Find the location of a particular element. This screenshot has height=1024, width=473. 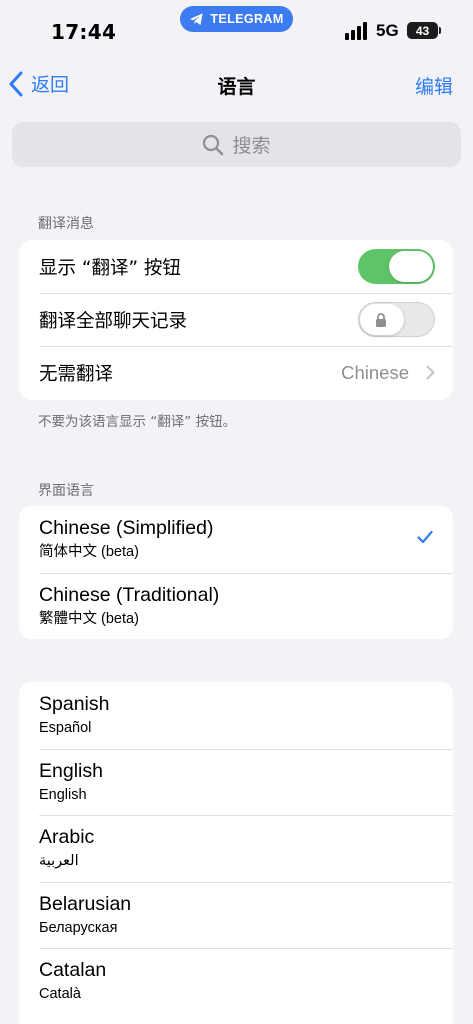

language-option-english: English English is located at coordinates (236, 782).